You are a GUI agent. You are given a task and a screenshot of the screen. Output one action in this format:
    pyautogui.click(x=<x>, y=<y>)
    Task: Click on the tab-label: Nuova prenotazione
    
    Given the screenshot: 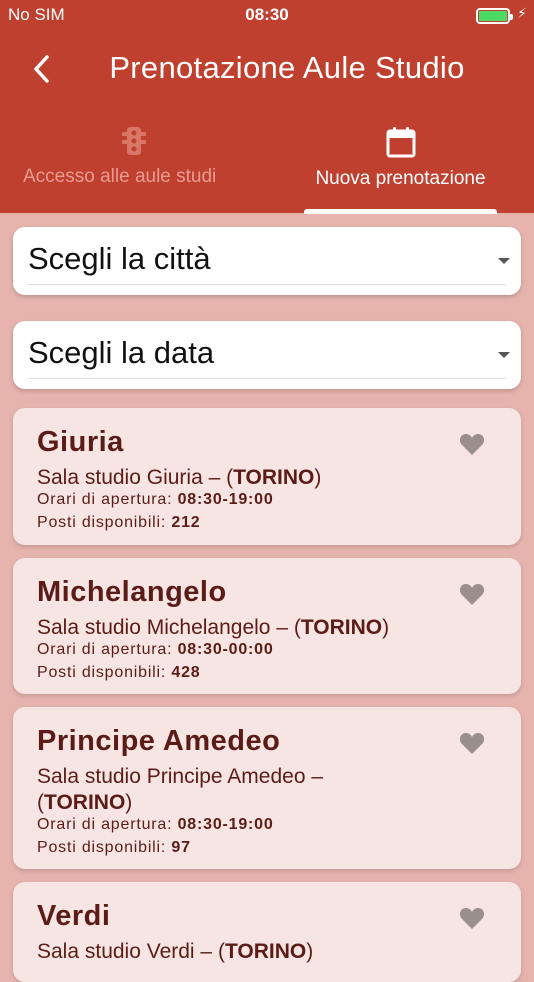 What is the action you would take?
    pyautogui.click(x=400, y=178)
    